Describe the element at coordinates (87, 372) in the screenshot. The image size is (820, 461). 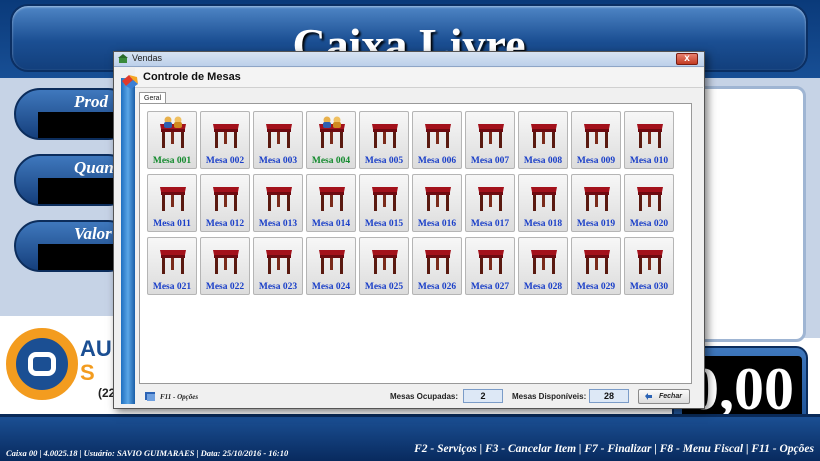
I see `logo-text-bottom: S` at that location.